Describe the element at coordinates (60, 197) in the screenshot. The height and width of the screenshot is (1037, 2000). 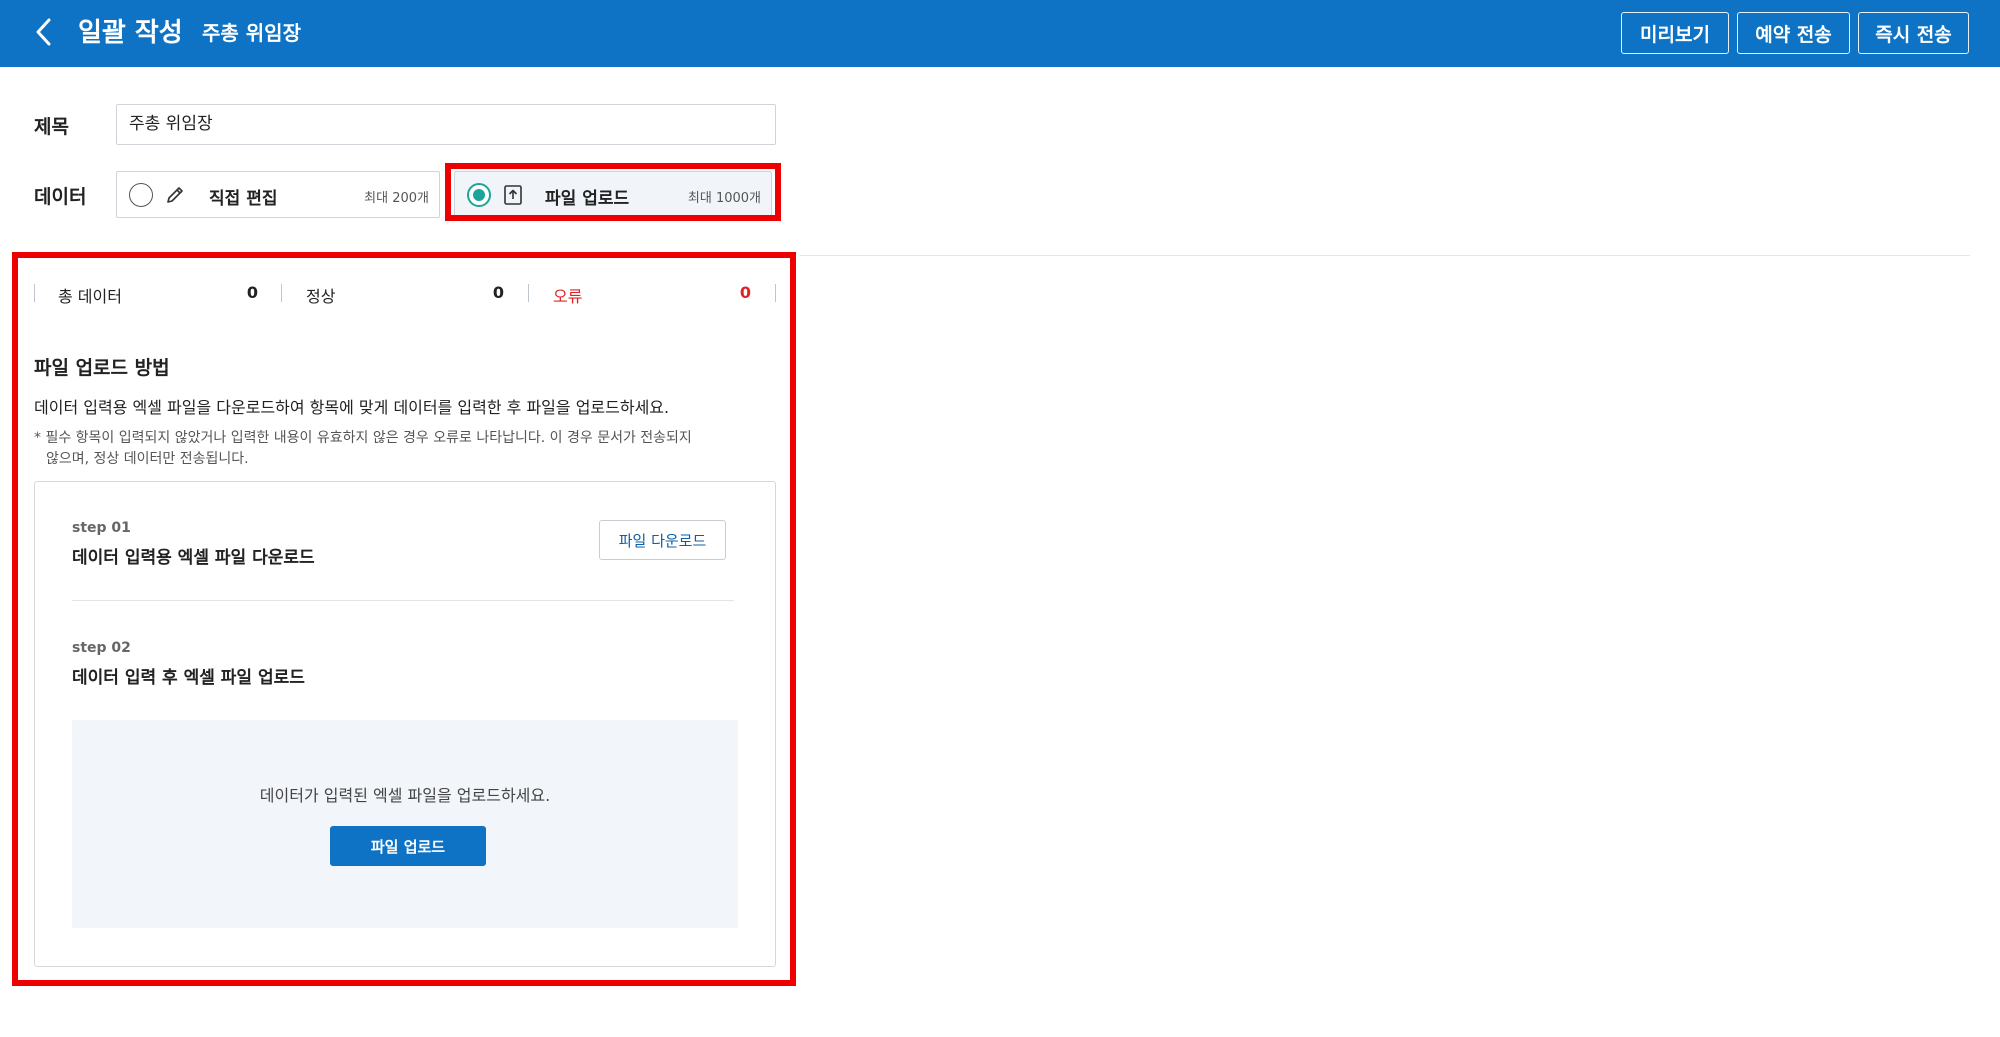
I see `data-label: 데이터` at that location.